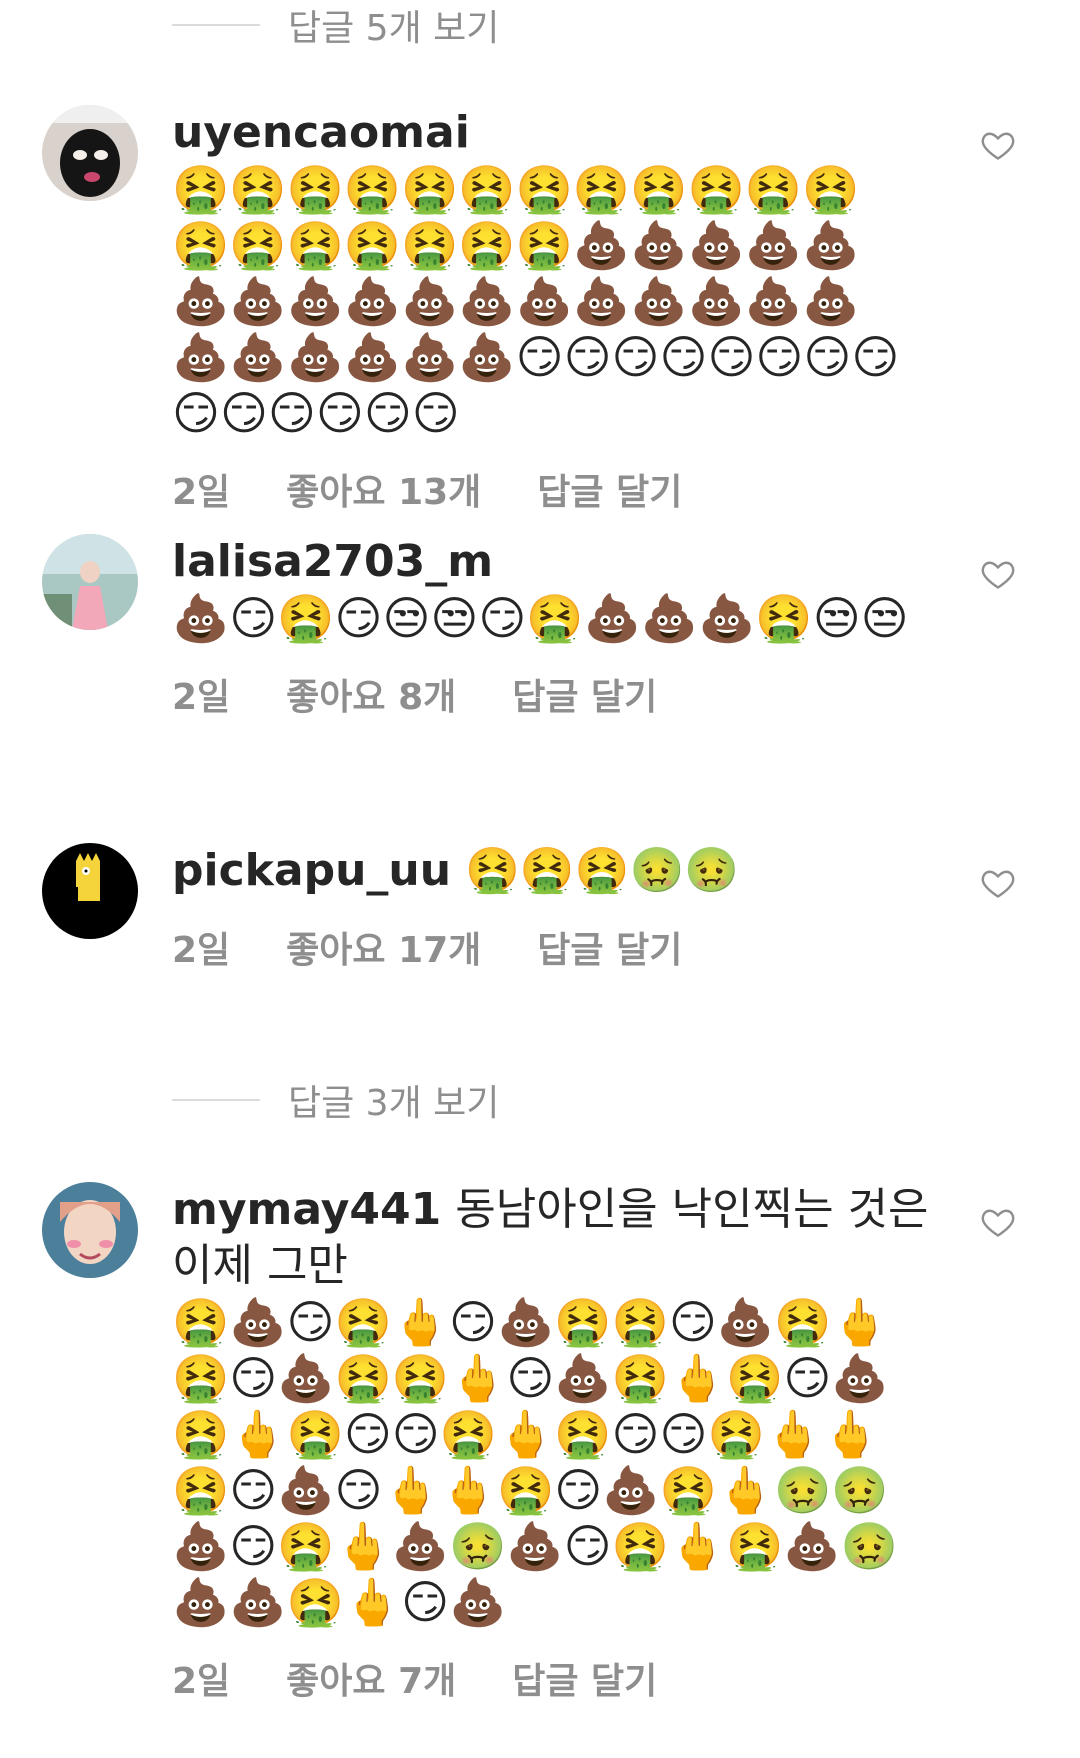 The height and width of the screenshot is (1758, 1080). Describe the element at coordinates (602, 870) in the screenshot. I see `comment-emojis-inline: 🤮🤮🤮🤢🤢` at that location.